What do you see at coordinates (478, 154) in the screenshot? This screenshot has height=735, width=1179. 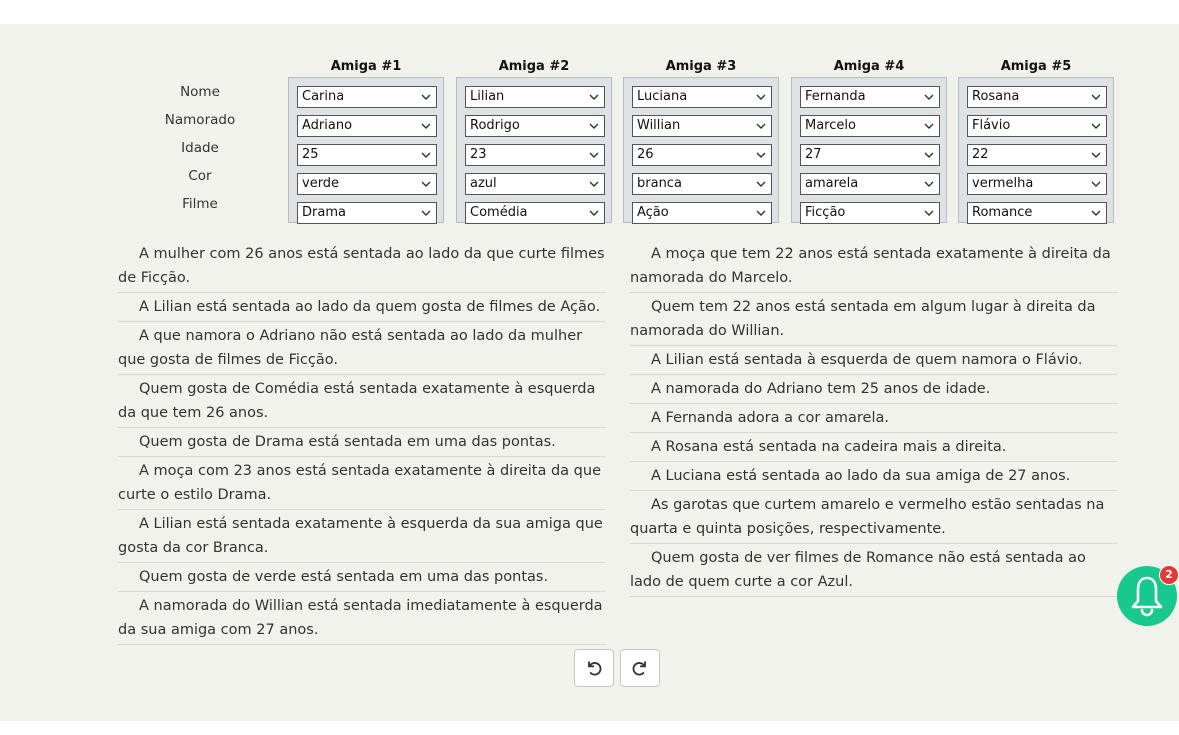 I see `select-value: 23` at bounding box center [478, 154].